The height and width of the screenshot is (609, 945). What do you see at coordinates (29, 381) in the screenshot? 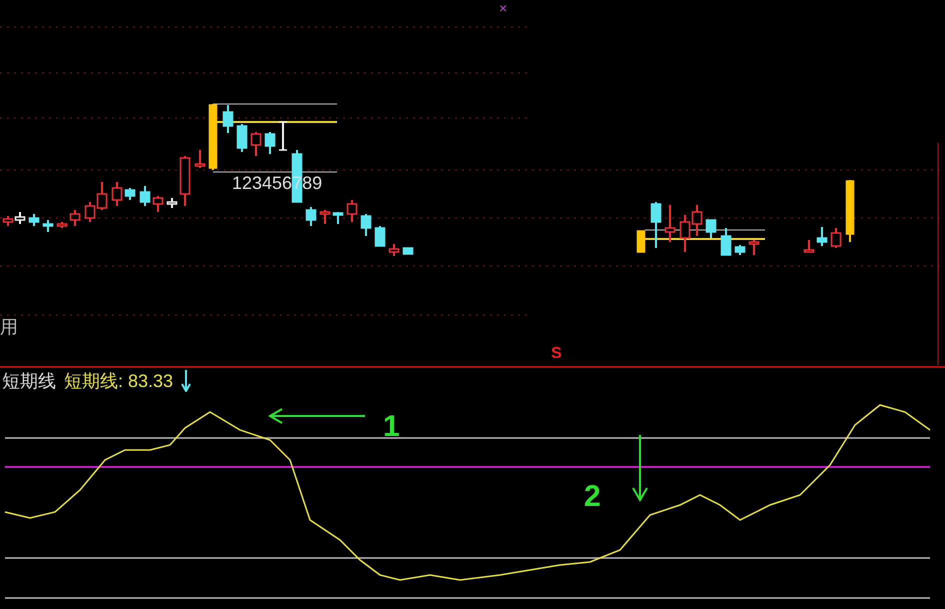
I see `indicator-name: 短期线` at bounding box center [29, 381].